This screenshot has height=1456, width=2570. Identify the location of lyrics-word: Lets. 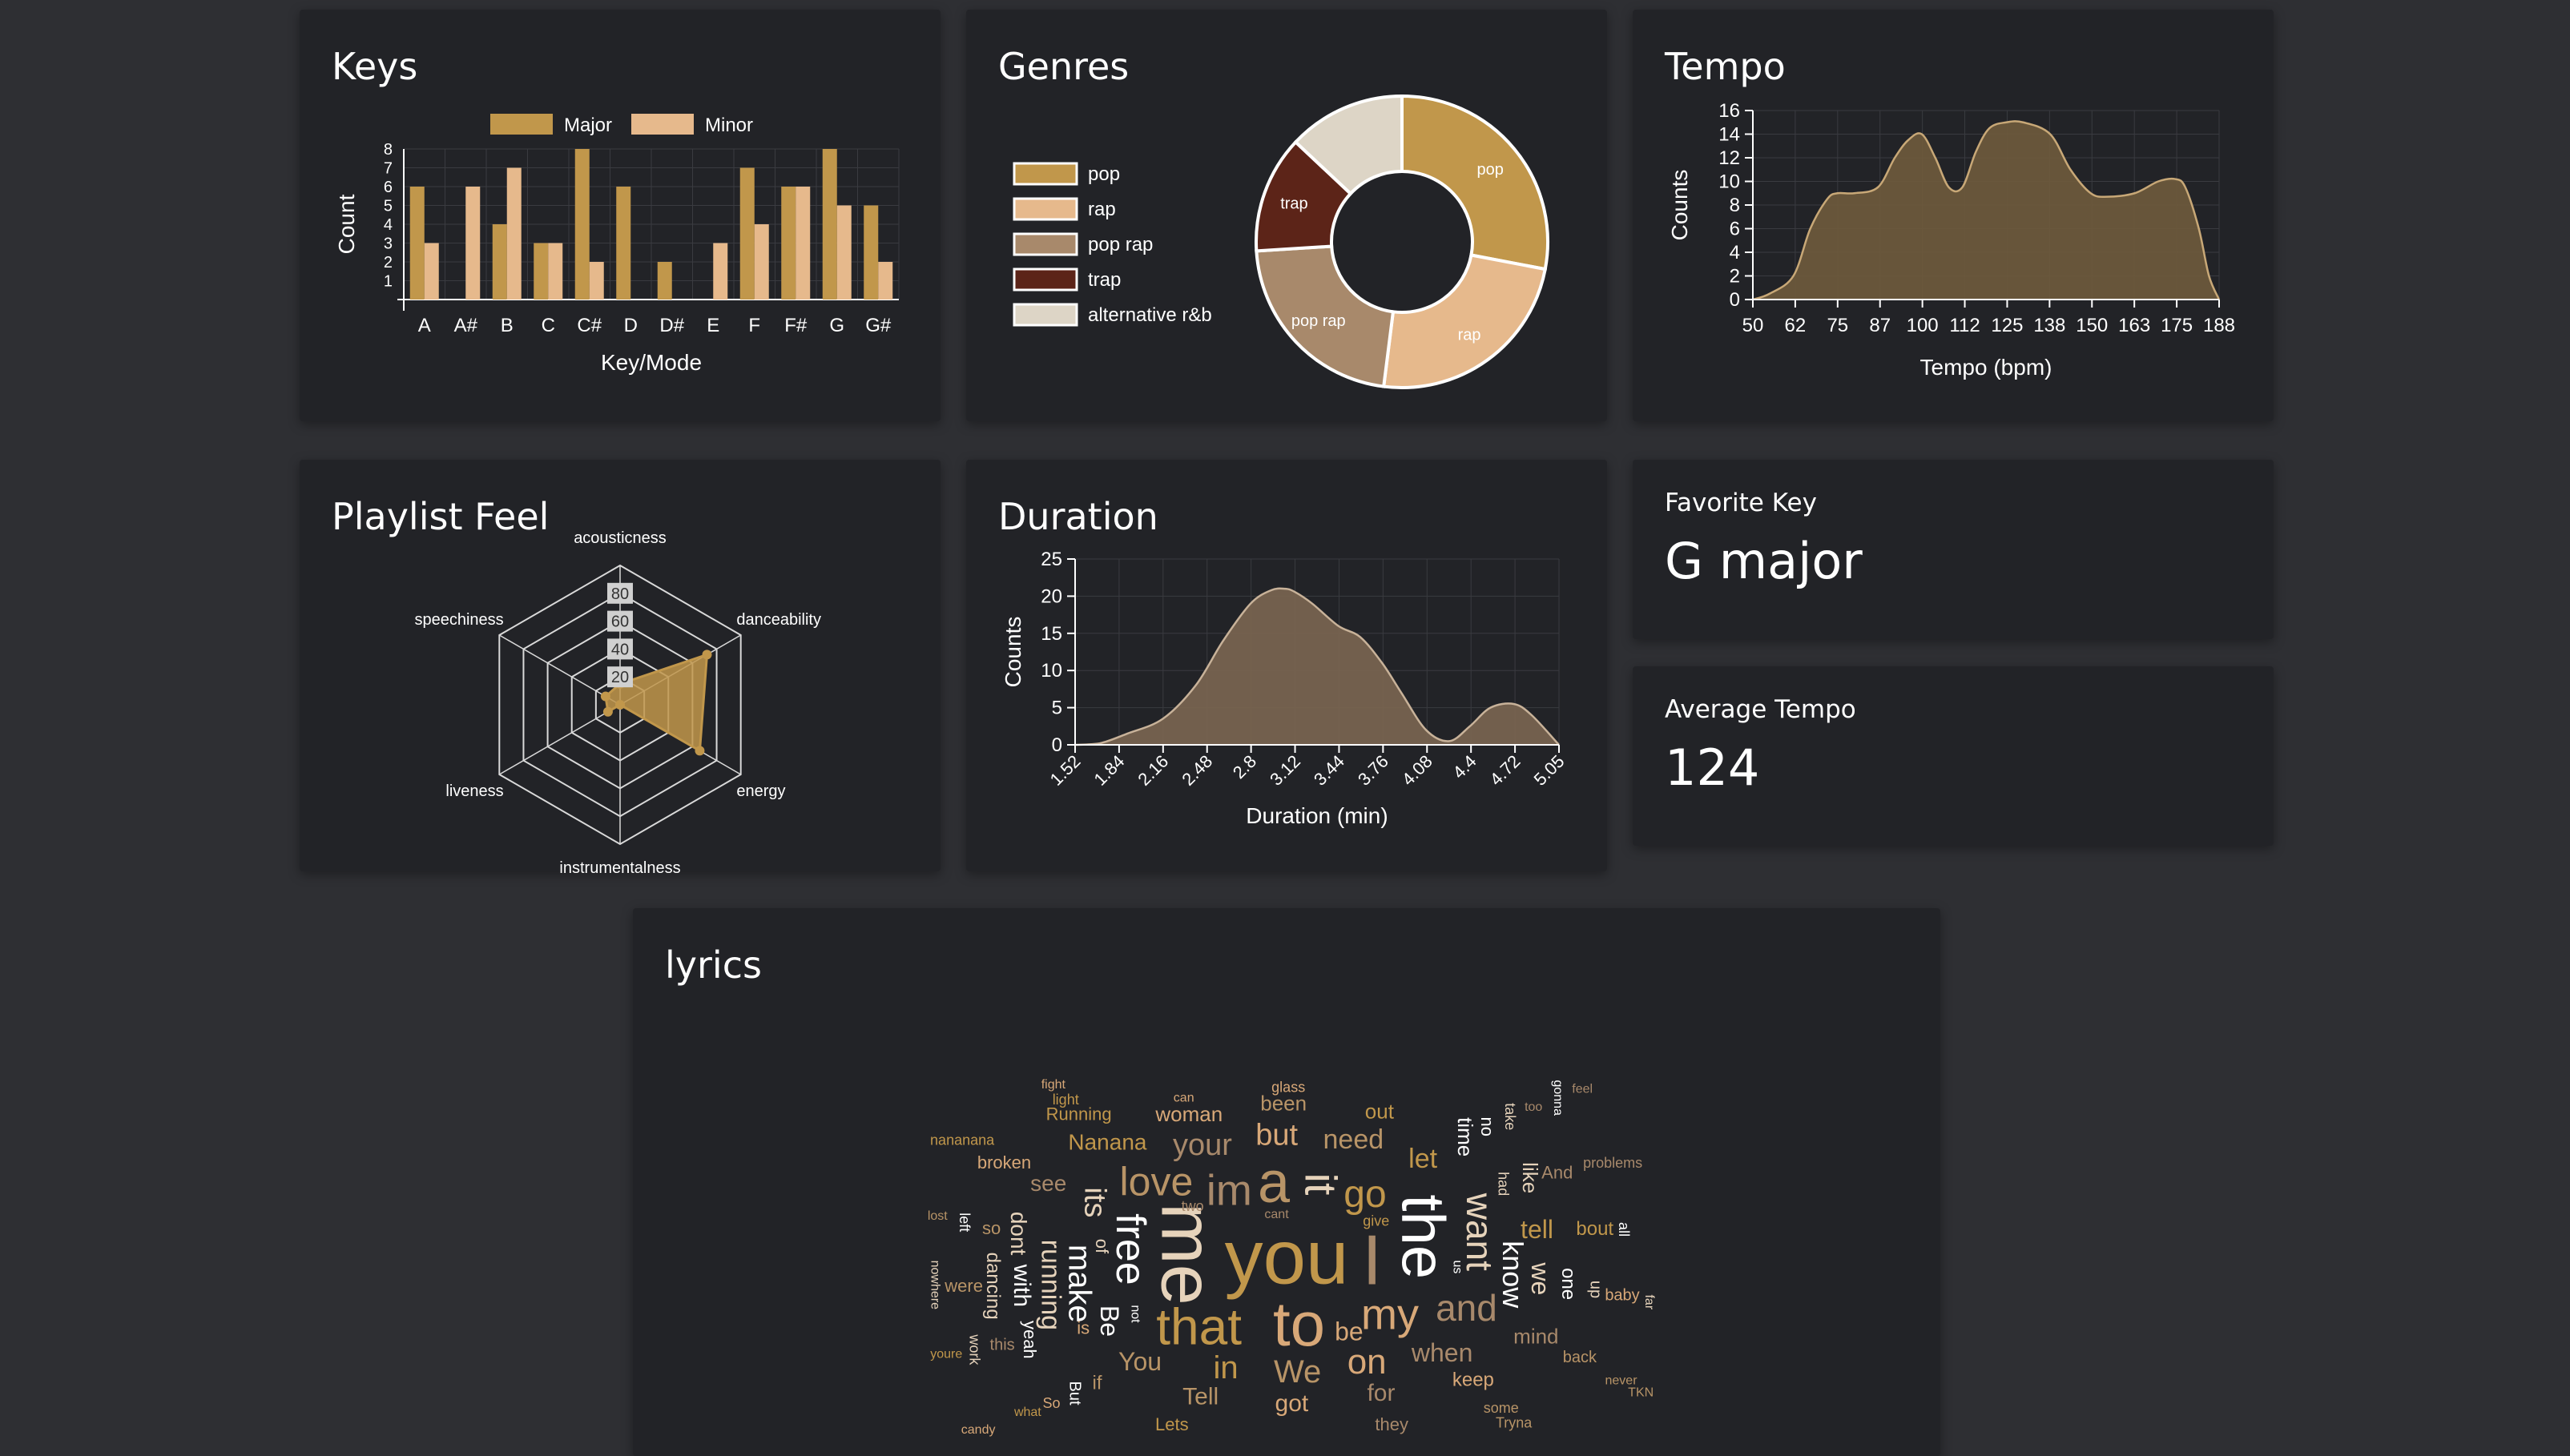
(1172, 1424).